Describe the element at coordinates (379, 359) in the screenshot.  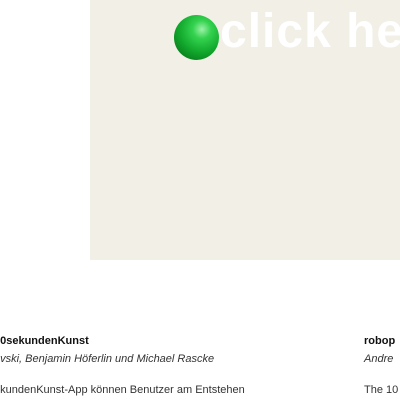
I see `project-authors: Andre` at that location.